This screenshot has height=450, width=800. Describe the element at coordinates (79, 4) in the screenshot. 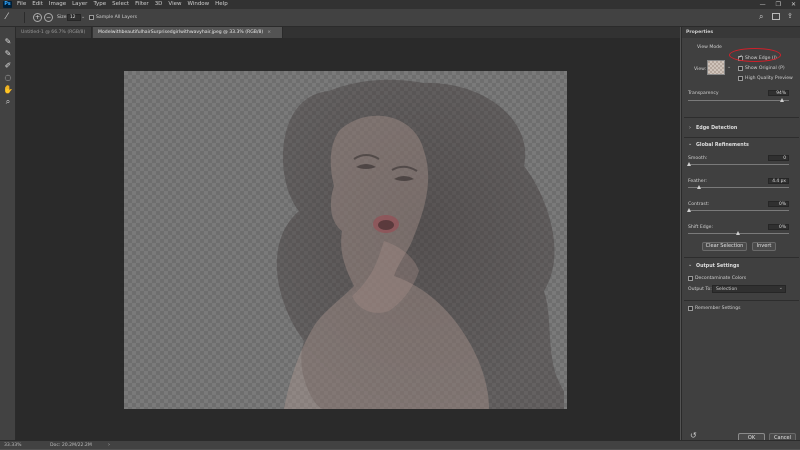

I see `menu-item-layer: Layer` at that location.